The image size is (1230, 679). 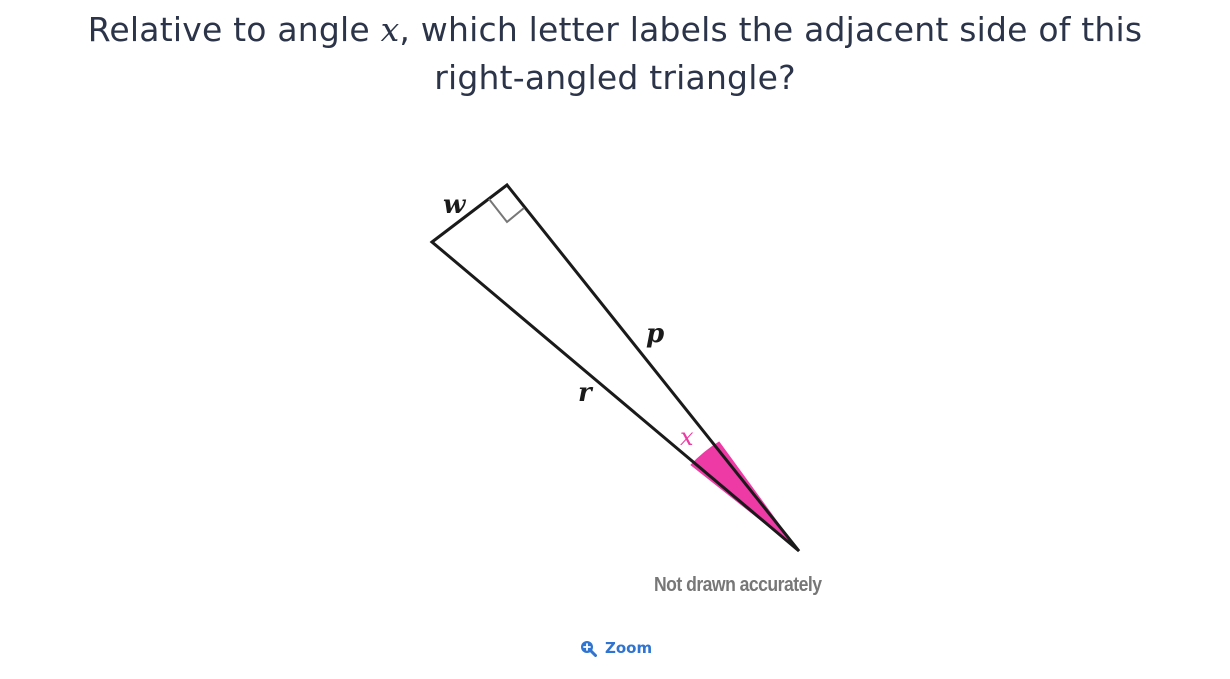 I want to click on angle-label-x: x, so click(x=687, y=437).